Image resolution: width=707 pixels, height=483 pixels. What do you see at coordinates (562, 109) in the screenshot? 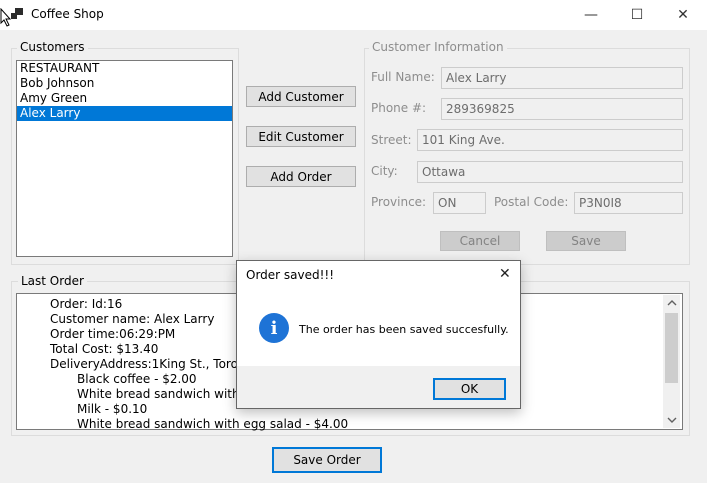
I see `phone-field: 289369825` at bounding box center [562, 109].